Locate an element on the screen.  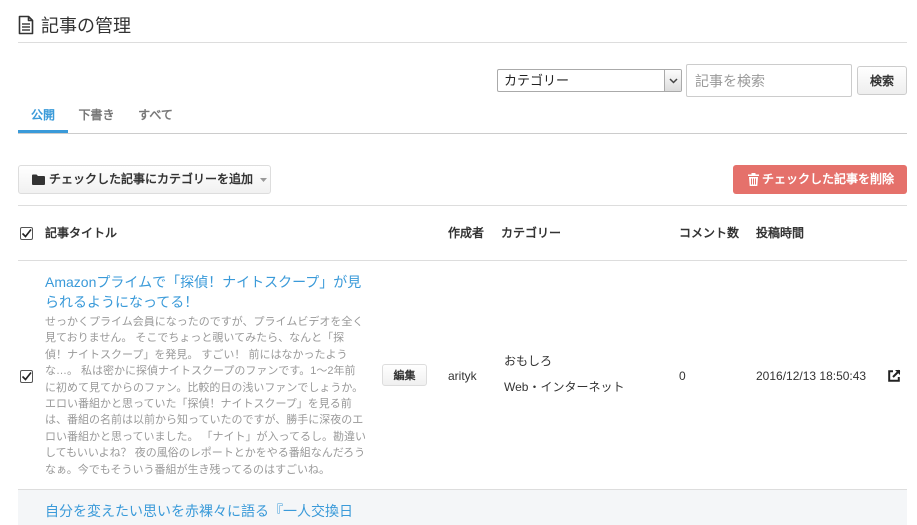
document-icon is located at coordinates (26, 25).